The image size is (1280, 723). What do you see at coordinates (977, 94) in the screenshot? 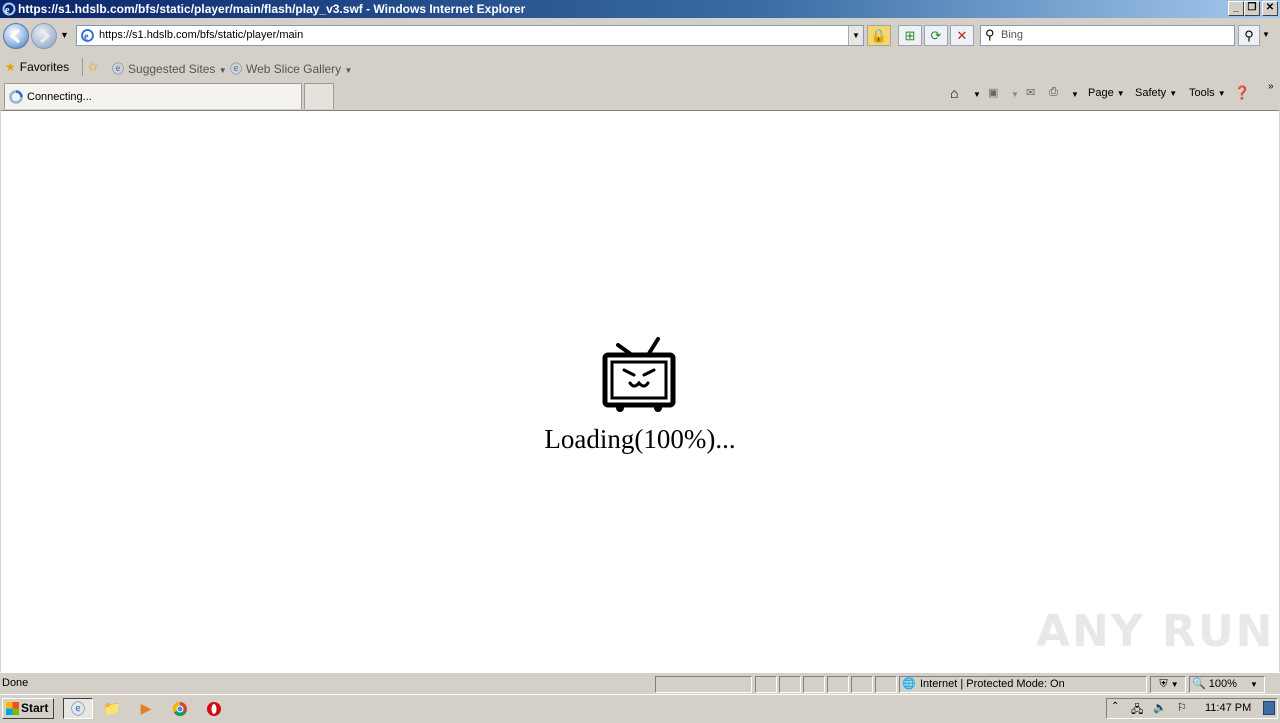
I see `home-dropdown-icon: ▼` at bounding box center [977, 94].